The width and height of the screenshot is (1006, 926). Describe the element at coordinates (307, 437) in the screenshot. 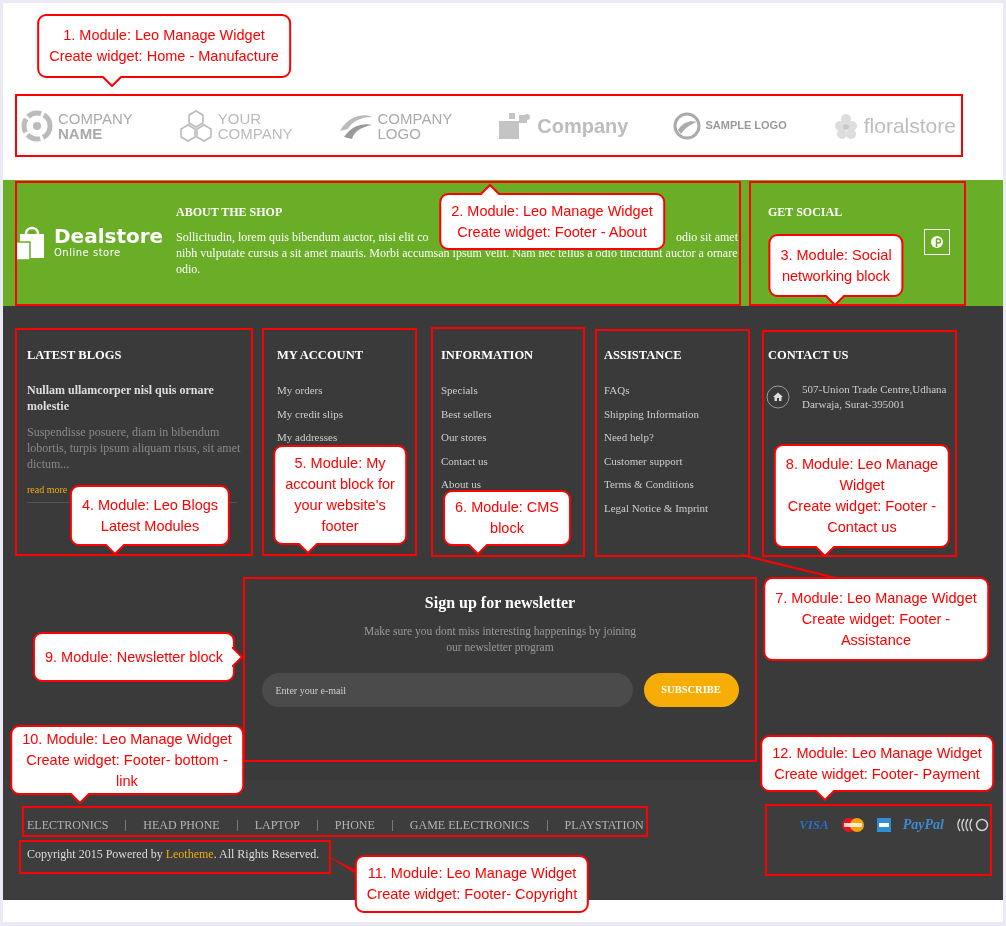

I see `footer-link: My addresses` at that location.